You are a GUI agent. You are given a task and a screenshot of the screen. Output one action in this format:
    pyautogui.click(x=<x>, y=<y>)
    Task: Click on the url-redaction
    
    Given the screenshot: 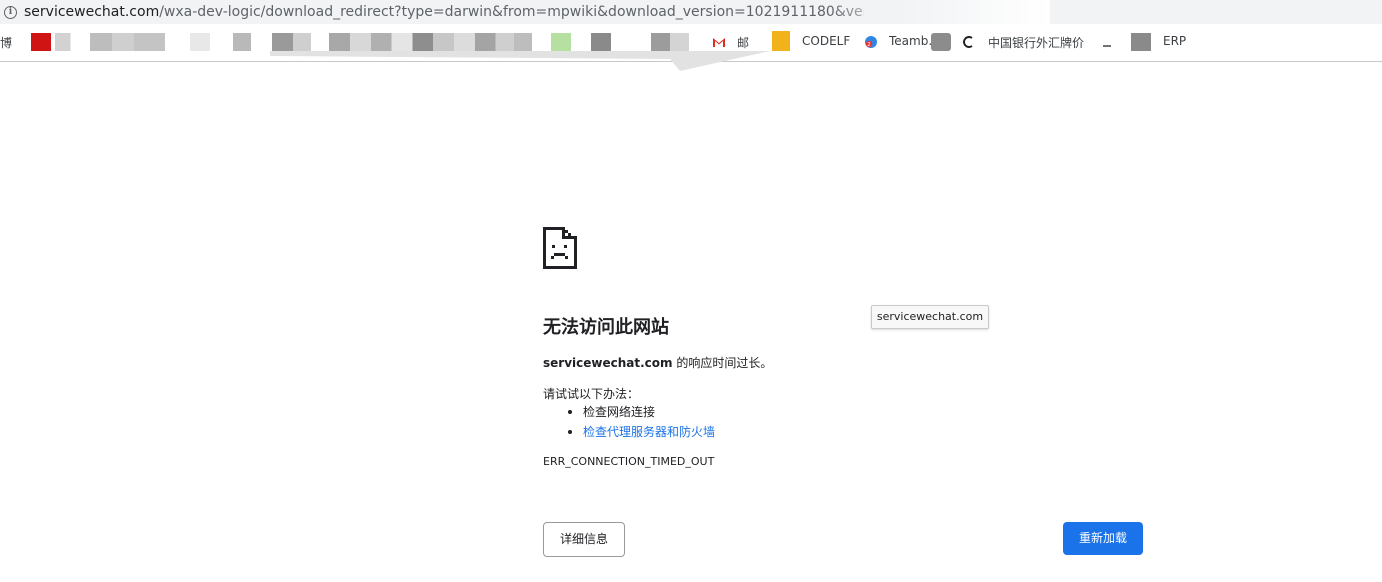 What is the action you would take?
    pyautogui.click(x=940, y=12)
    